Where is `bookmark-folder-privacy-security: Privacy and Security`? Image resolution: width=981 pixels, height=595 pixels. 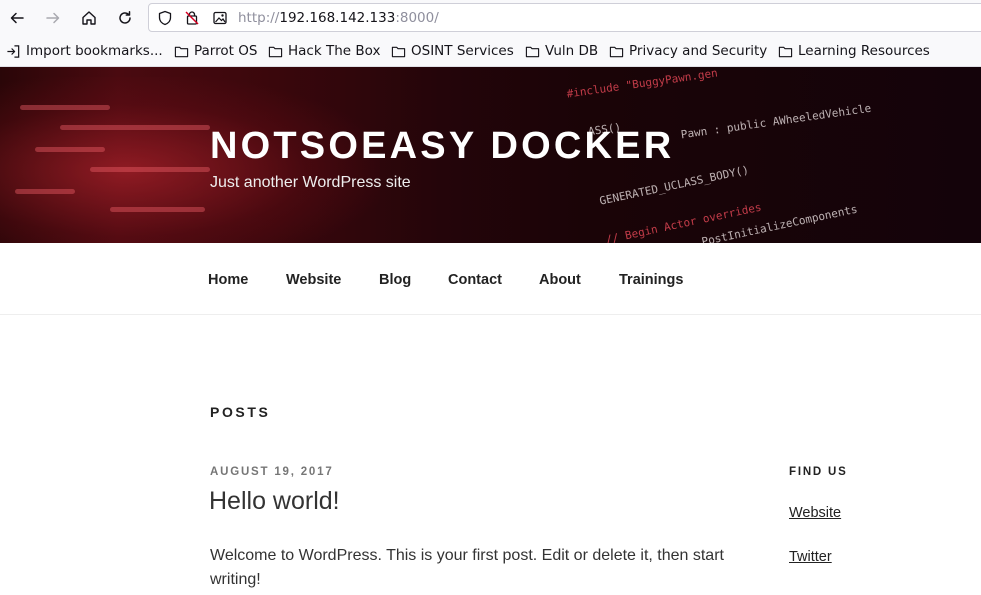 bookmark-folder-privacy-security: Privacy and Security is located at coordinates (688, 51).